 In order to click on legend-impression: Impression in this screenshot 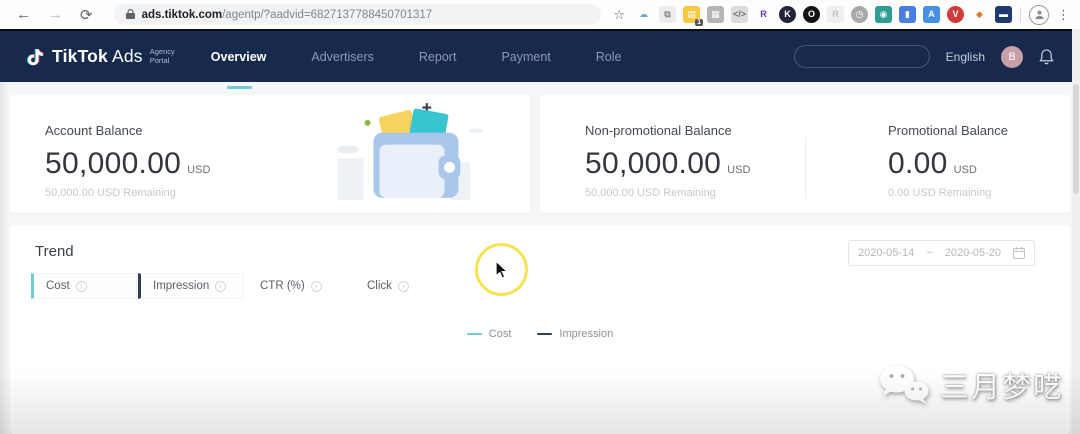, I will do `click(575, 334)`.